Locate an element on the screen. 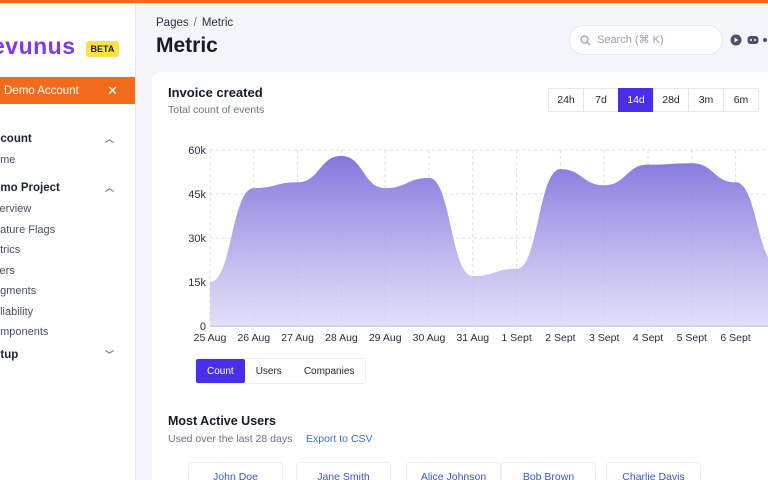 The image size is (768, 480). x-tick-label: 30 Aug is located at coordinates (429, 338).